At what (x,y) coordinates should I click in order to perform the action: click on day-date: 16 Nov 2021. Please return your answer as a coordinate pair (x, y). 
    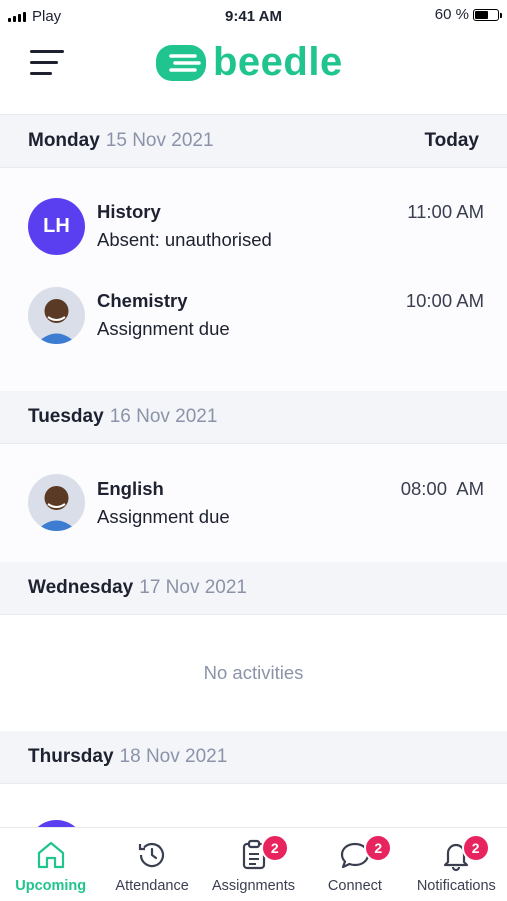
    Looking at the image, I should click on (163, 416).